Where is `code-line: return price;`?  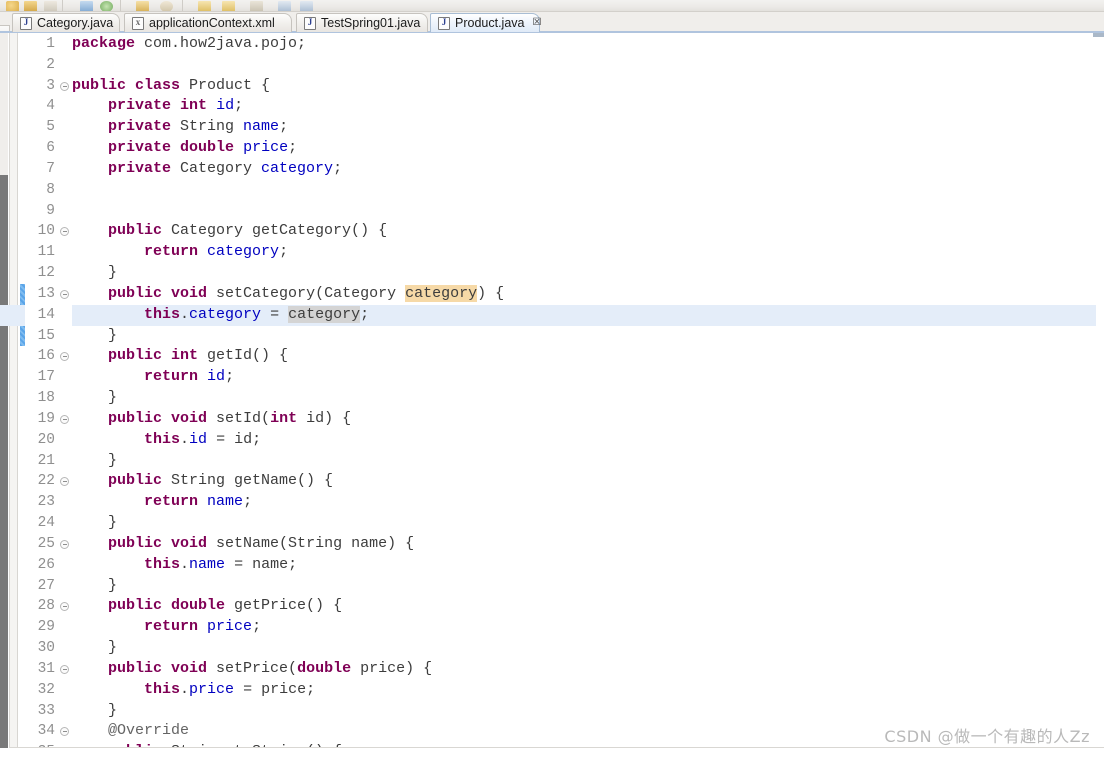 code-line: return price; is located at coordinates (588, 627).